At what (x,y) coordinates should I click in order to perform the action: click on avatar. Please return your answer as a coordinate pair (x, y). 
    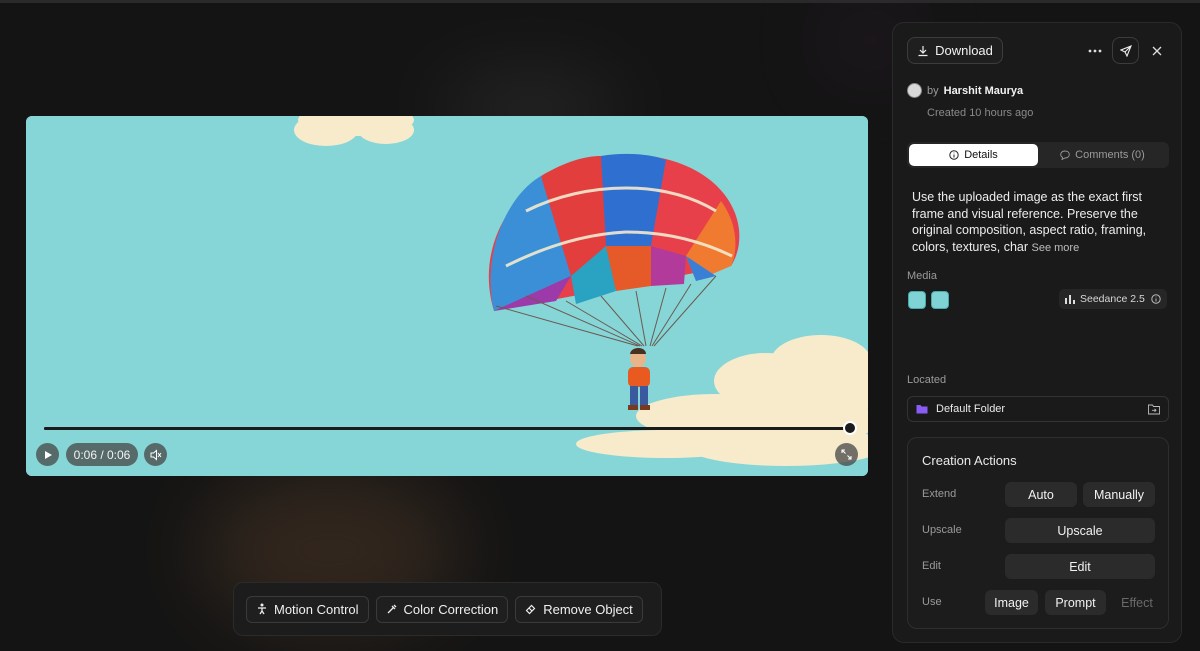
    Looking at the image, I should click on (914, 90).